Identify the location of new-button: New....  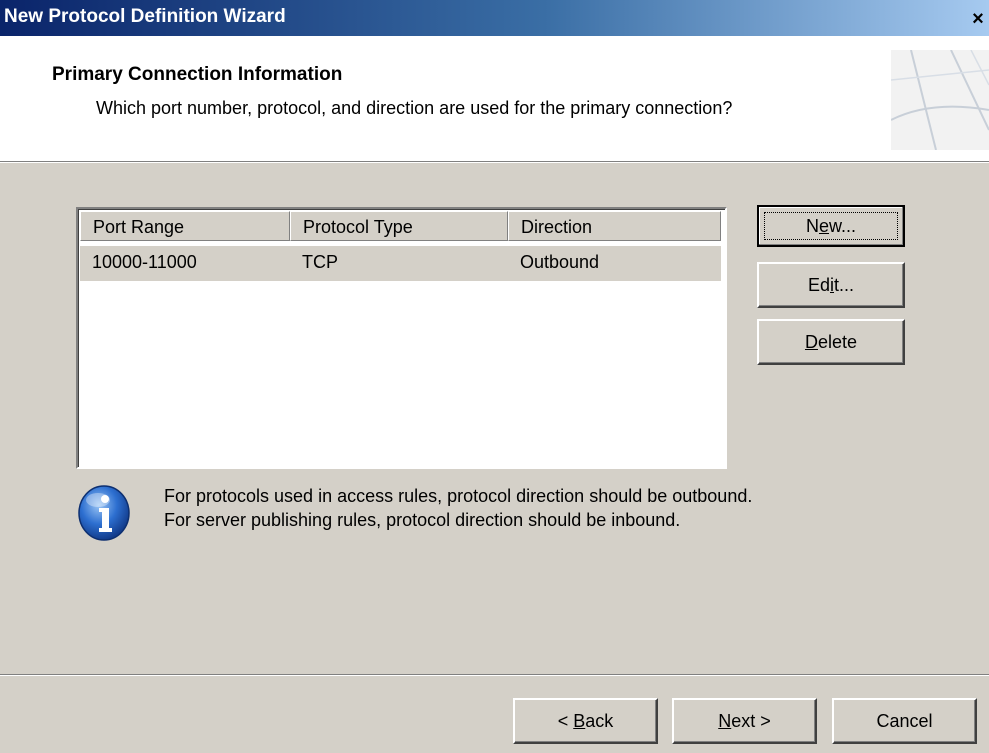
(831, 226).